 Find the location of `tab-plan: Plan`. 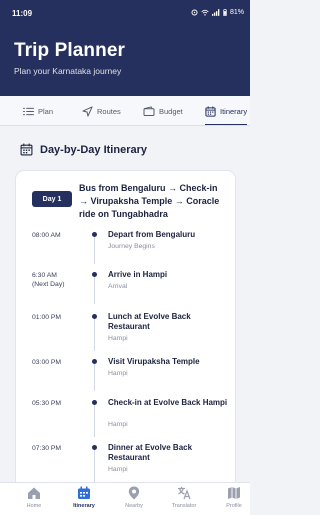

tab-plan: Plan is located at coordinates (38, 110).